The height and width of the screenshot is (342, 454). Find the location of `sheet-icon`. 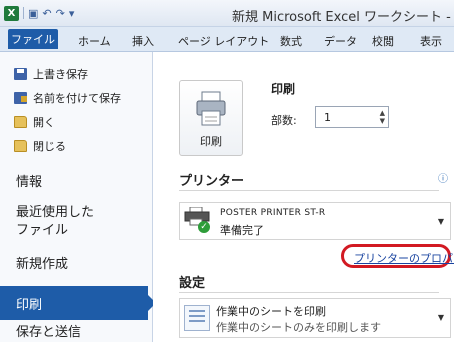

sheet-icon is located at coordinates (197, 318).